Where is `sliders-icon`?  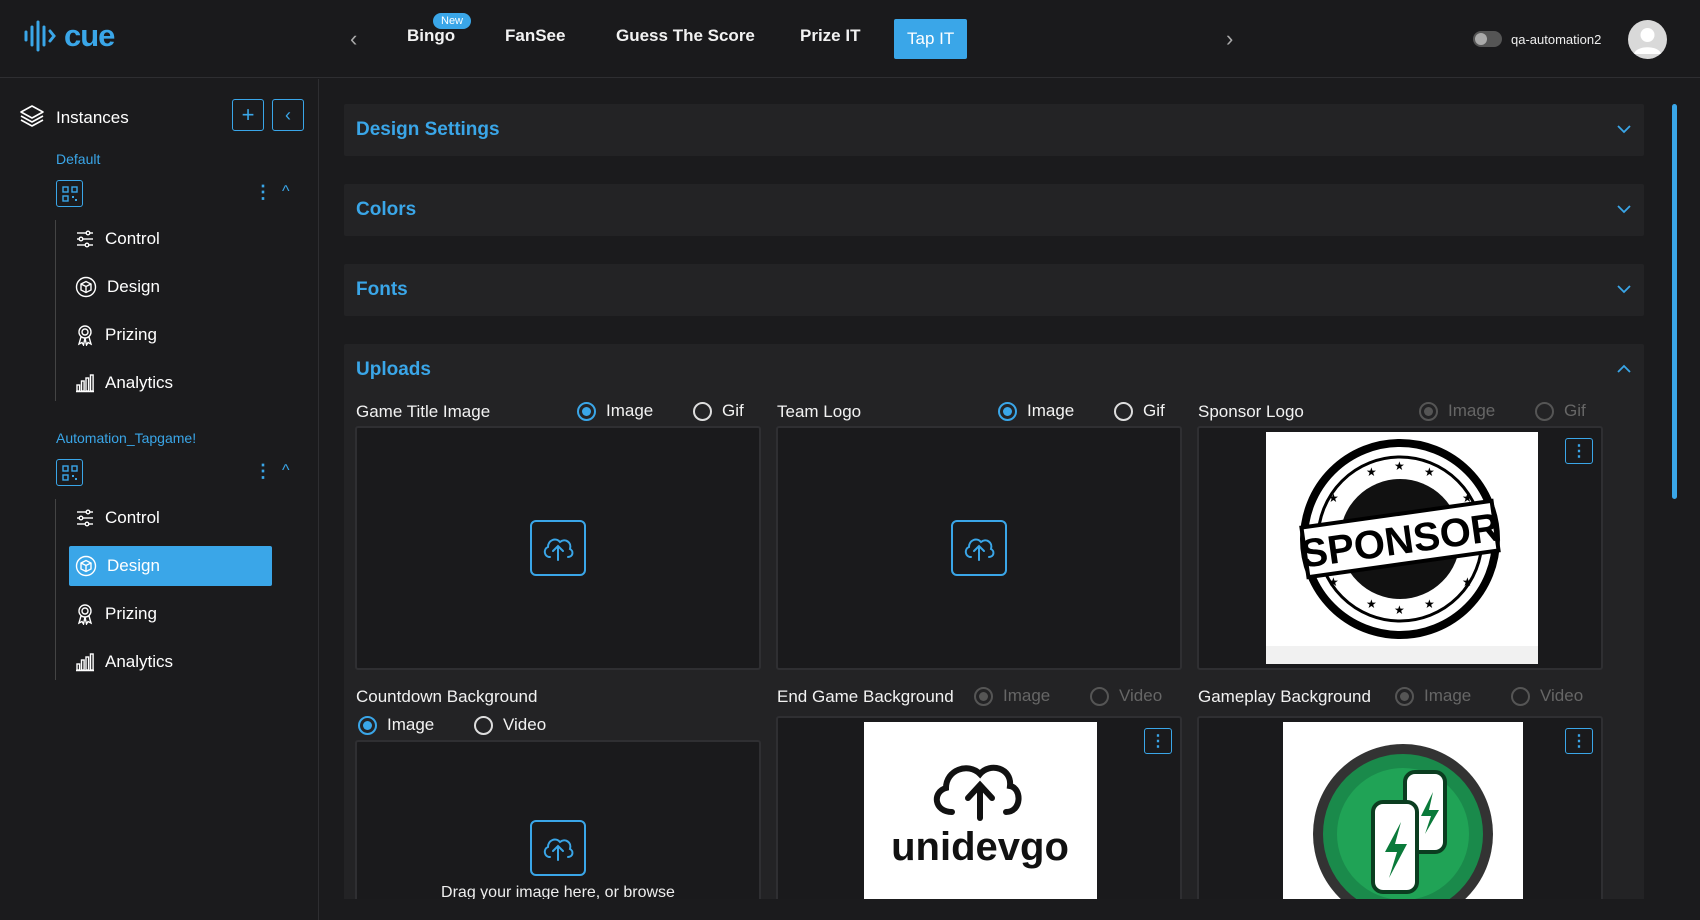 sliders-icon is located at coordinates (85, 239).